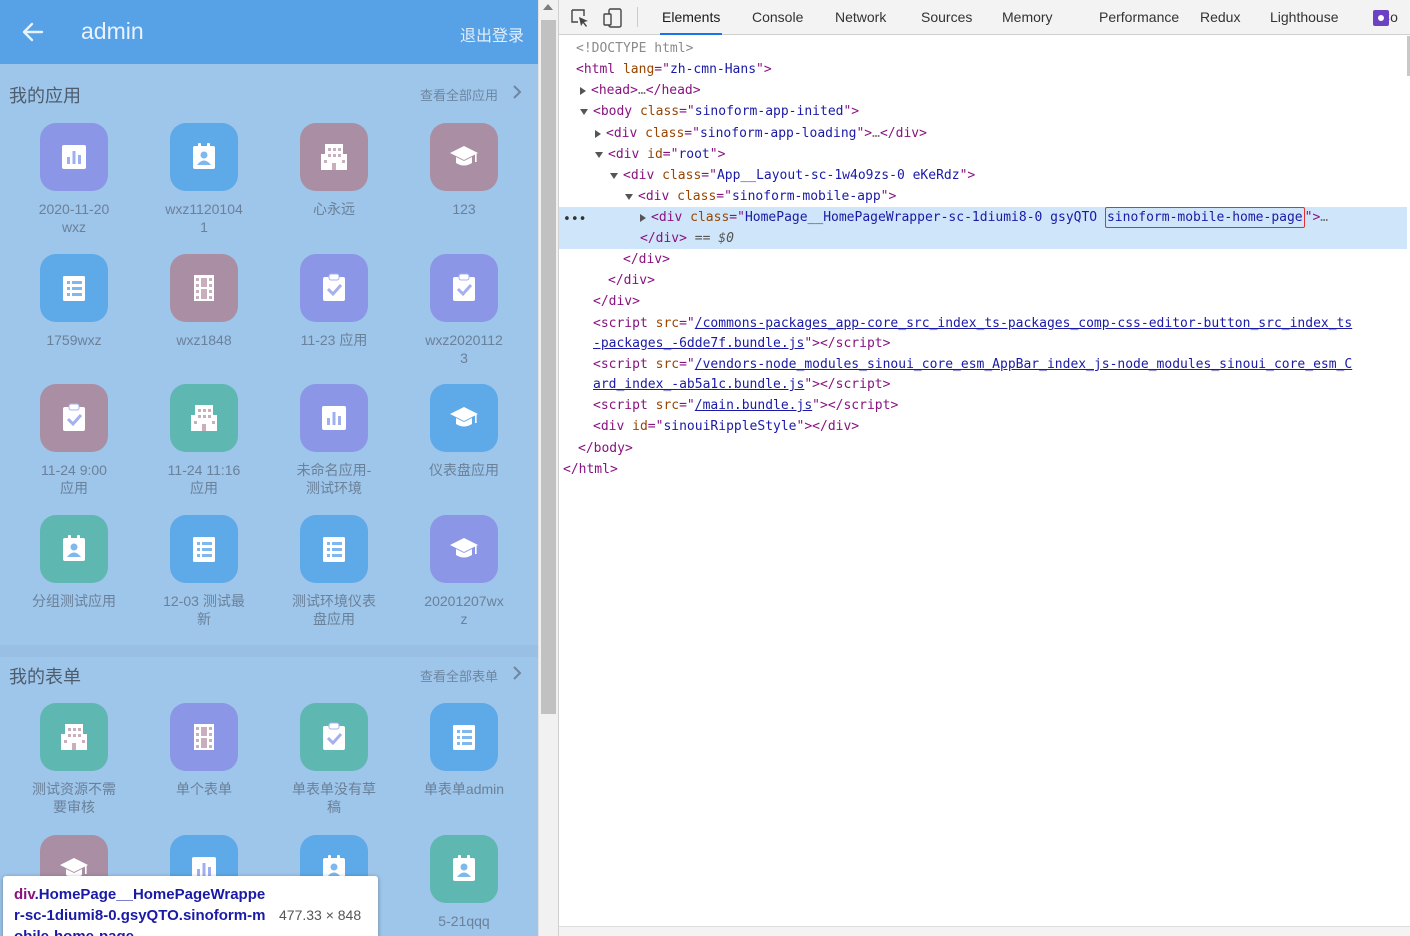 This screenshot has width=1410, height=936. I want to click on tile-label: 20201207wx z, so click(464, 609).